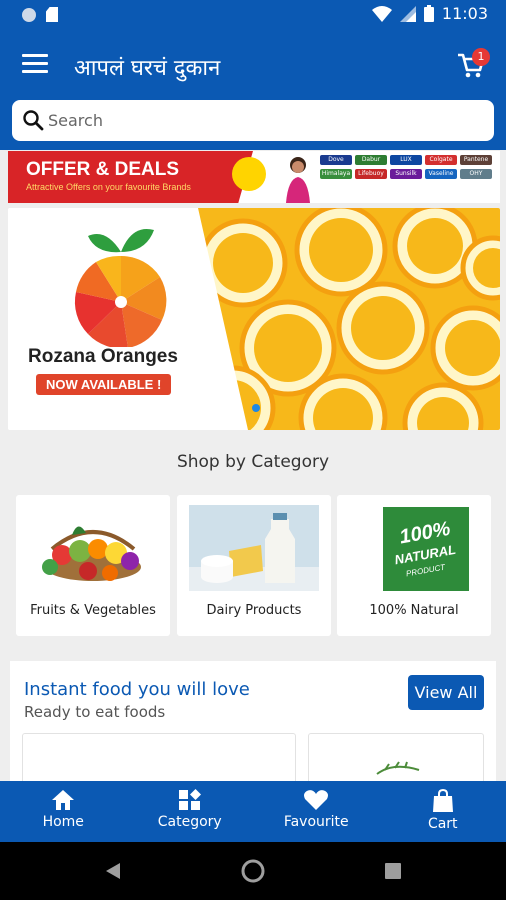 The height and width of the screenshot is (900, 506). I want to click on system-navigation-bar, so click(253, 871).